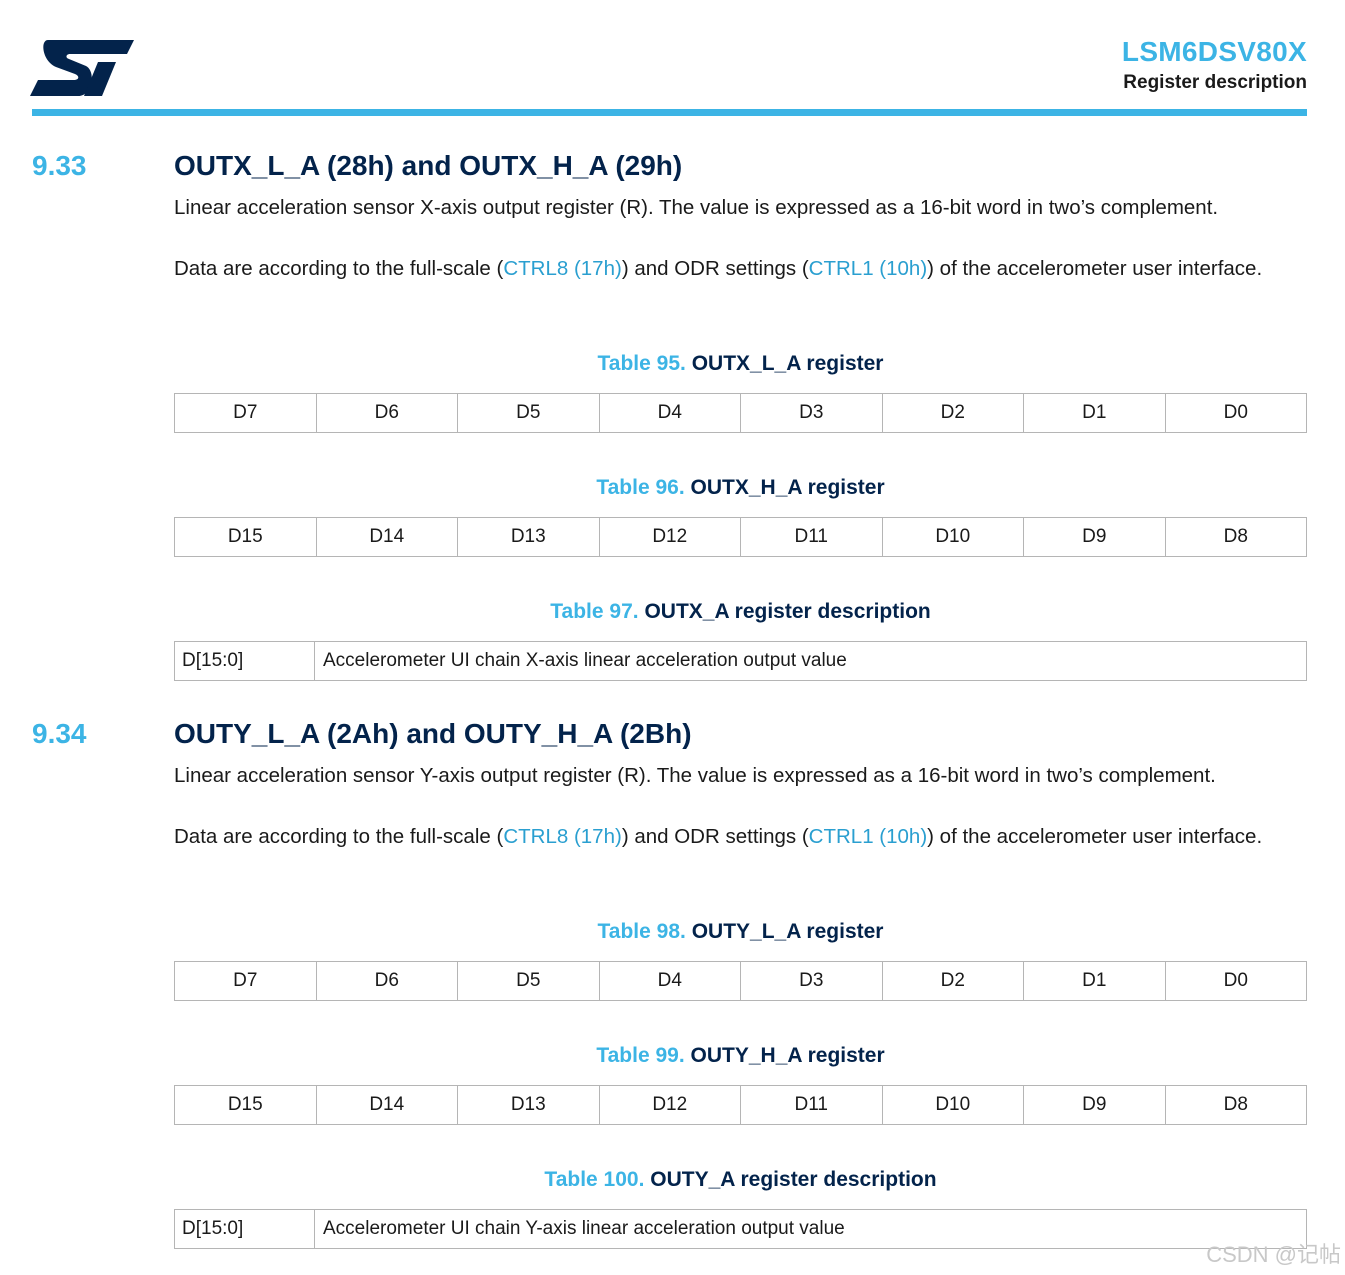 The height and width of the screenshot is (1275, 1345). Describe the element at coordinates (740, 363) in the screenshot. I see `table-caption: Table 95. OUTX_L_A register` at that location.